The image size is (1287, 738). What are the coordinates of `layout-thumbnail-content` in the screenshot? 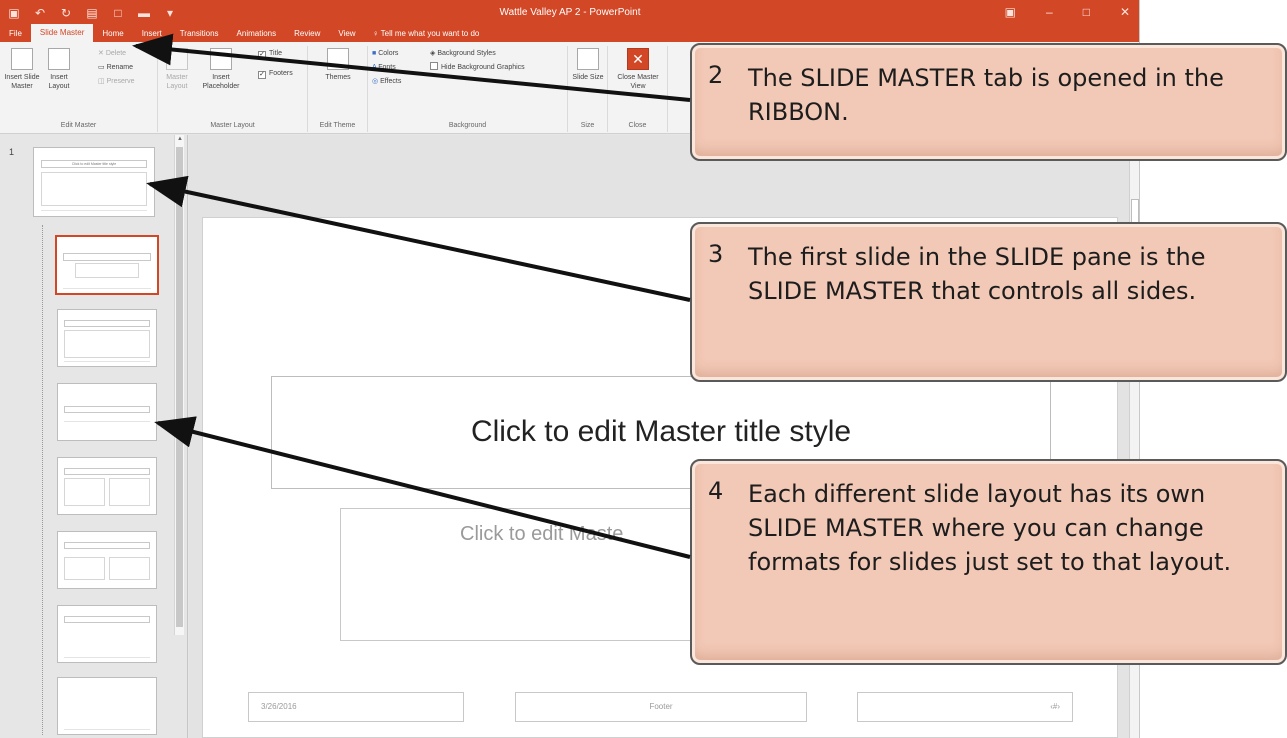 It's located at (107, 338).